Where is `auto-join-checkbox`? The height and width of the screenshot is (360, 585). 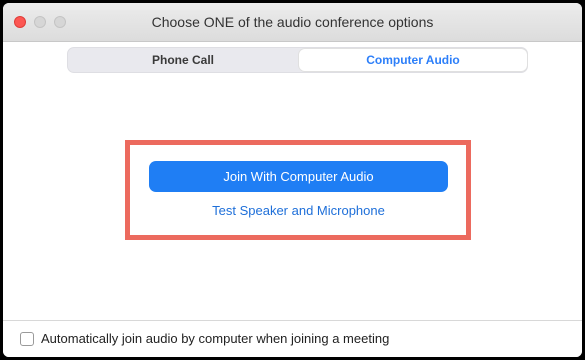
auto-join-checkbox is located at coordinates (27, 339).